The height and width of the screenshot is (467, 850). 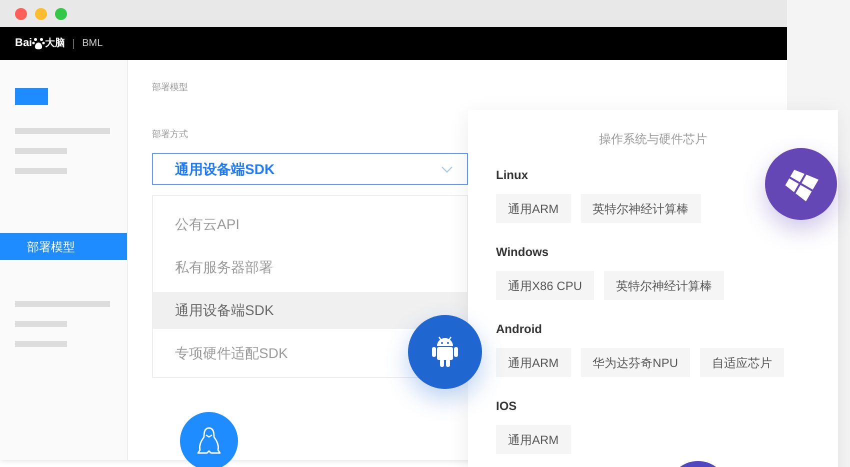 What do you see at coordinates (170, 87) in the screenshot?
I see `breadcrumb: 部署模型` at bounding box center [170, 87].